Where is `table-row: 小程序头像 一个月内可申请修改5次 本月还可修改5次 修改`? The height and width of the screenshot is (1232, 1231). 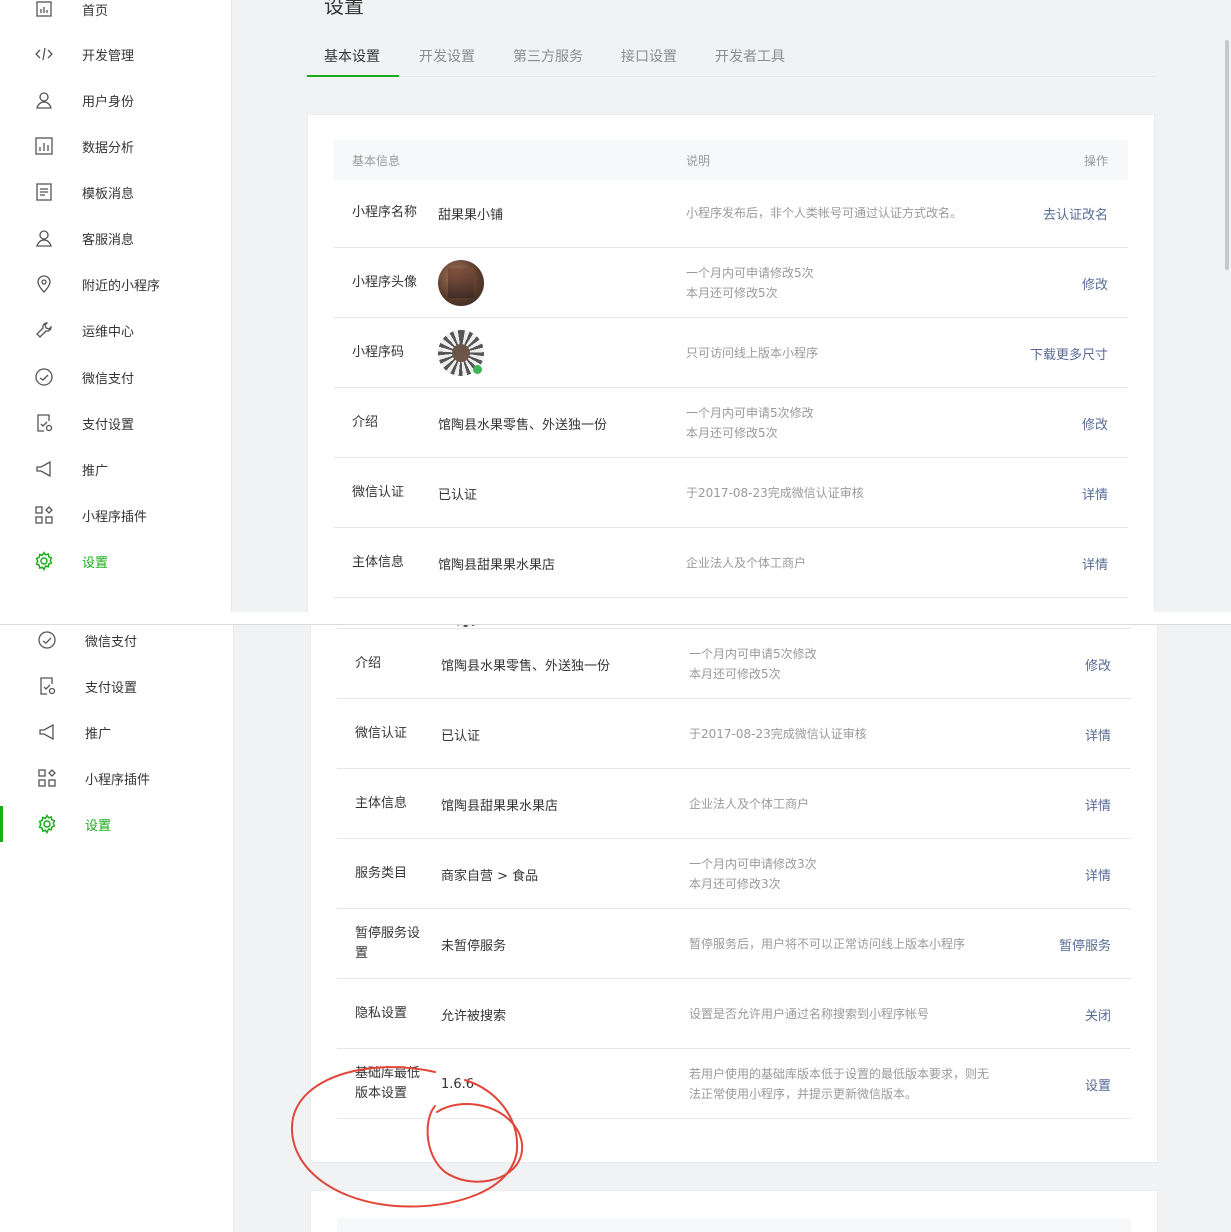 table-row: 小程序头像 一个月内可申请修改5次 本月还可修改5次 修改 is located at coordinates (731, 283).